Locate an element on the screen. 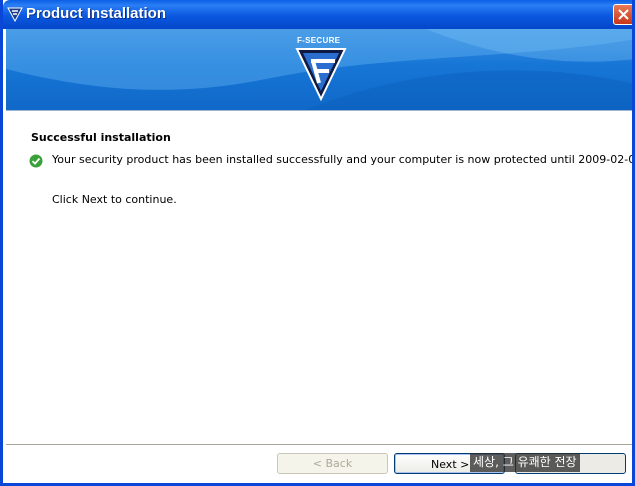 This screenshot has width=635, height=486. back-button: < Back is located at coordinates (332, 463).